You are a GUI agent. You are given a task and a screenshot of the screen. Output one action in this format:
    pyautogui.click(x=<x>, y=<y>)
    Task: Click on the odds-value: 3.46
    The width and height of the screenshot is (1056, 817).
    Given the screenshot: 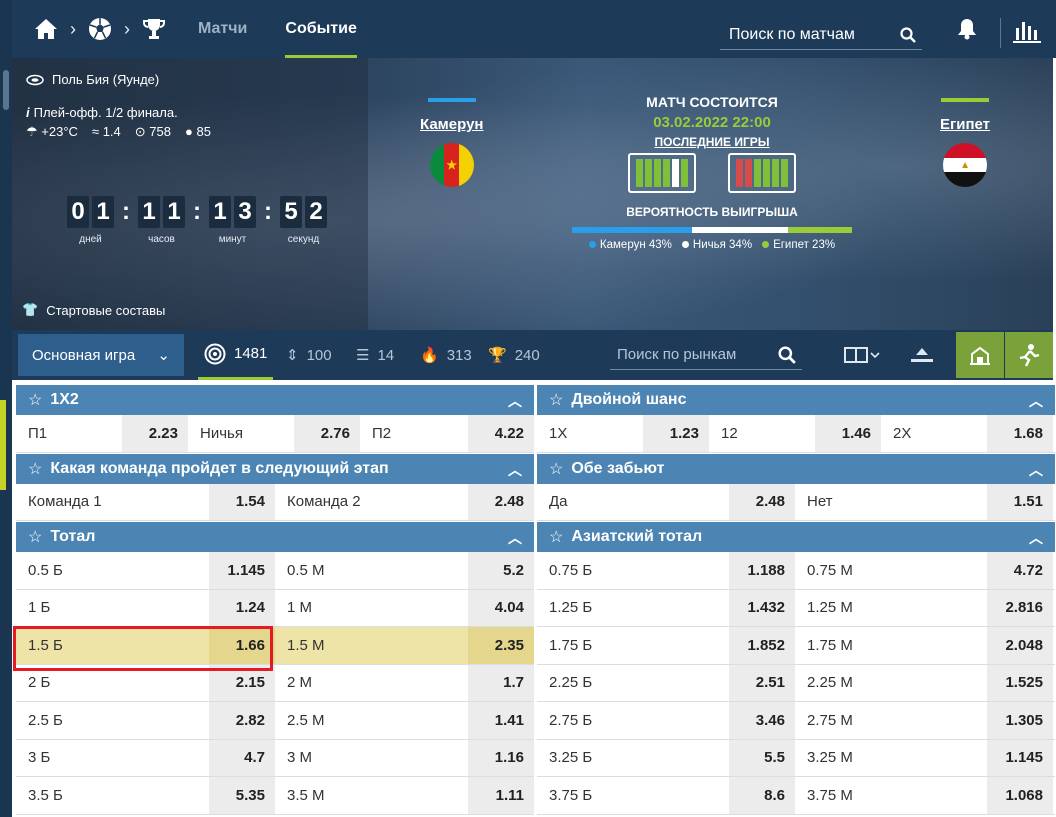 What is the action you would take?
    pyautogui.click(x=762, y=720)
    